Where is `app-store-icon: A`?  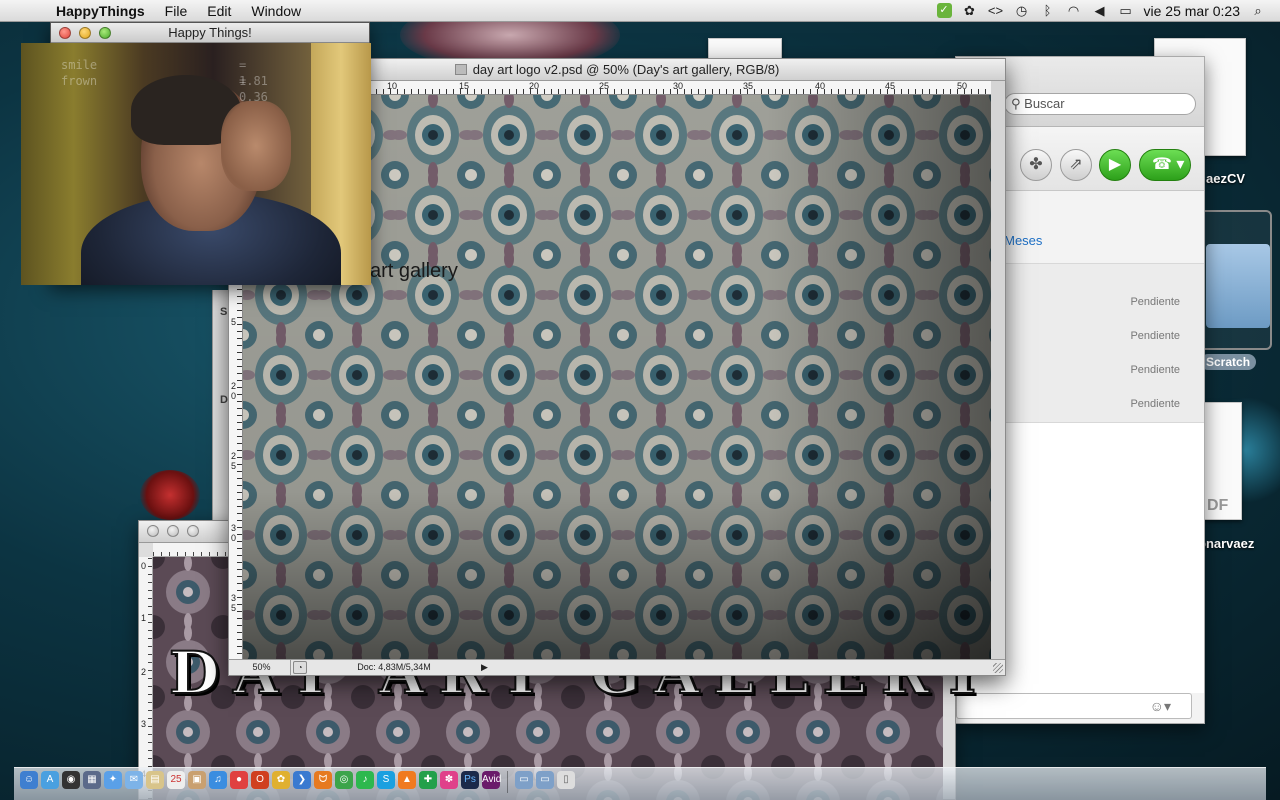
app-store-icon: A is located at coordinates (50, 780).